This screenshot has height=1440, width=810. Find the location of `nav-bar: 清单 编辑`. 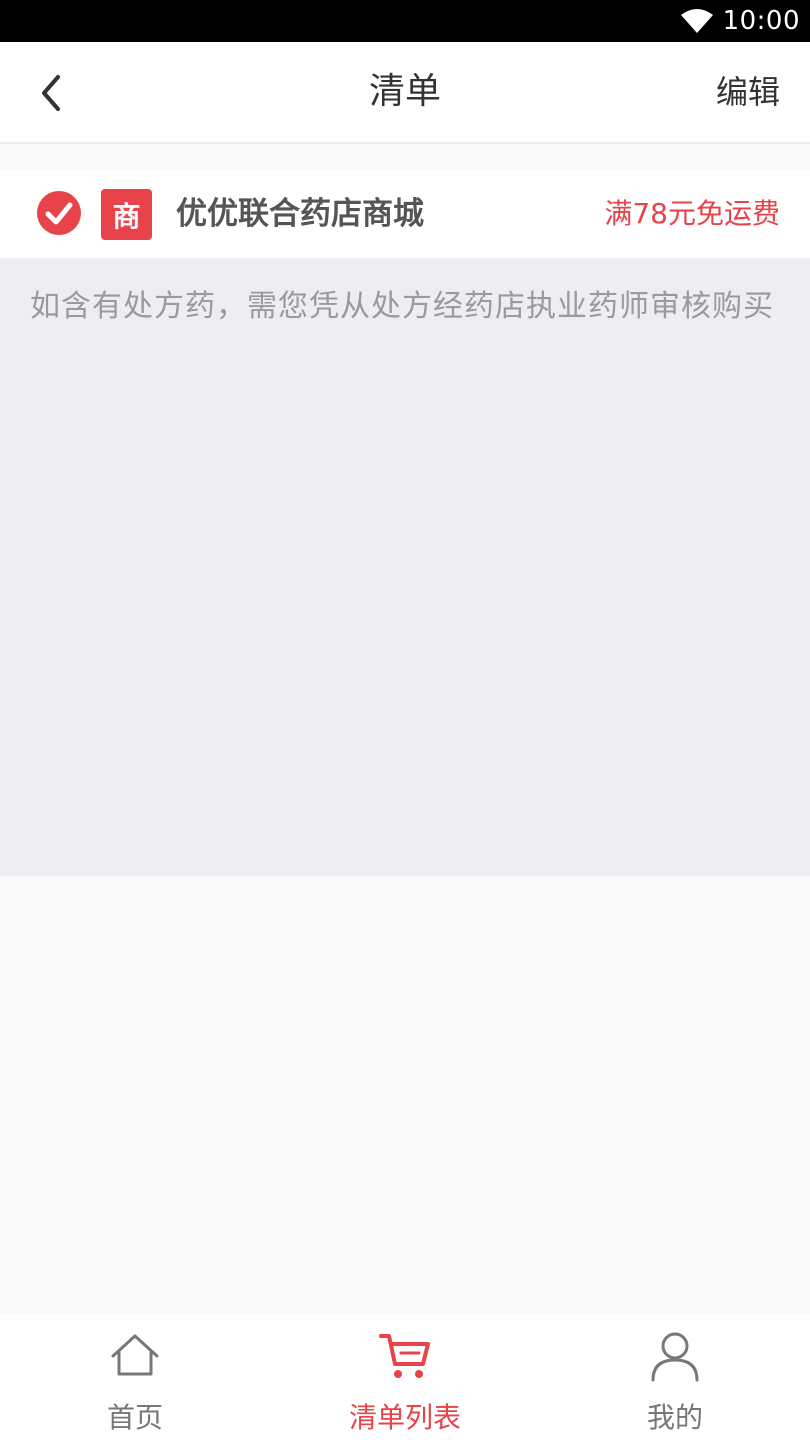

nav-bar: 清单 编辑 is located at coordinates (405, 93).